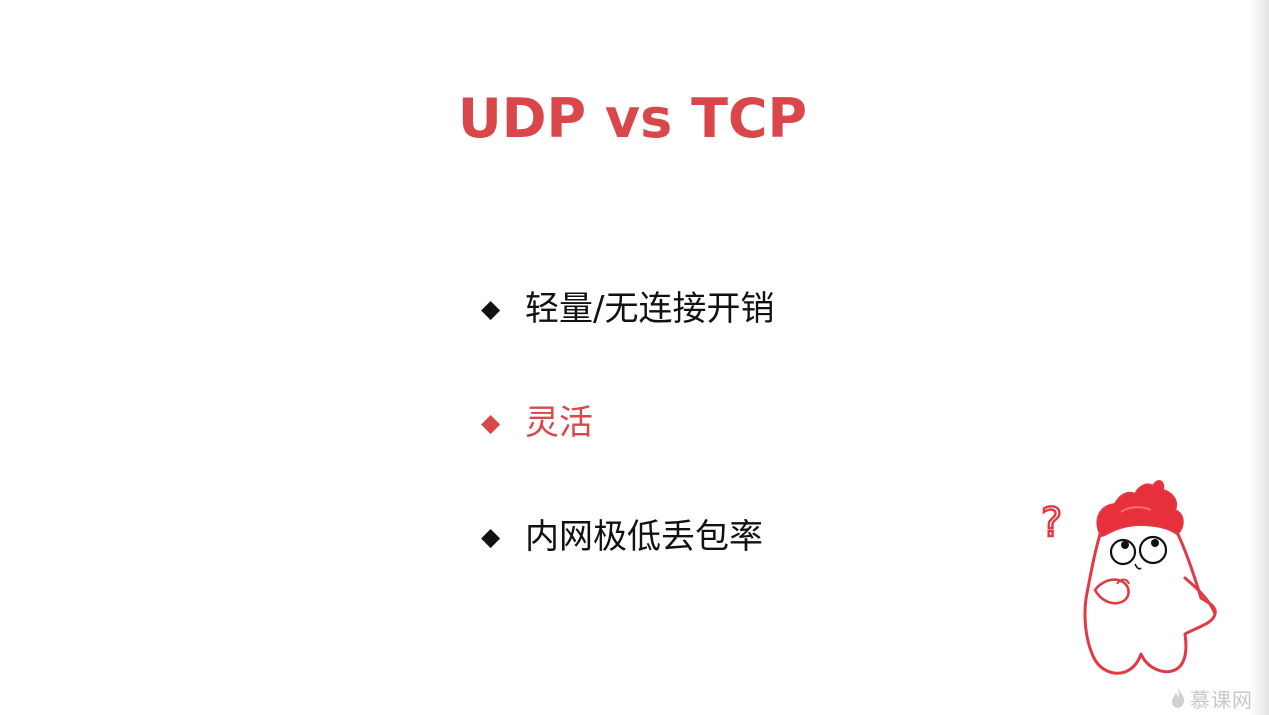  I want to click on bullet-item: ◆ 内网极低丢包率, so click(622, 537).